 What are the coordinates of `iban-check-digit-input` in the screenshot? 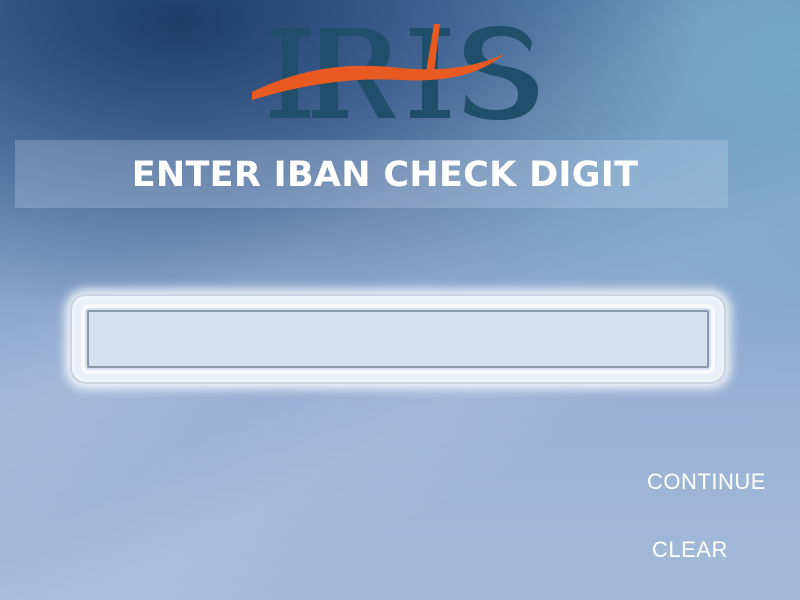 It's located at (398, 339).